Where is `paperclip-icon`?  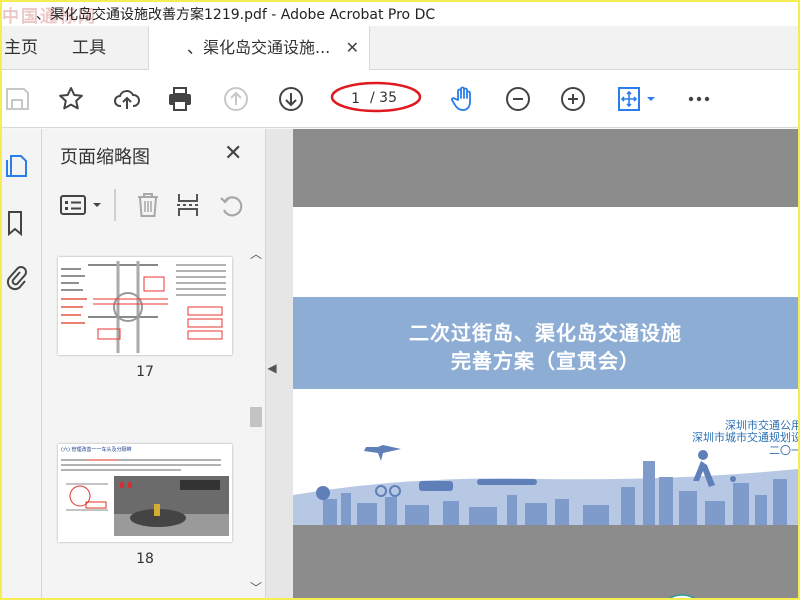 paperclip-icon is located at coordinates (16, 278).